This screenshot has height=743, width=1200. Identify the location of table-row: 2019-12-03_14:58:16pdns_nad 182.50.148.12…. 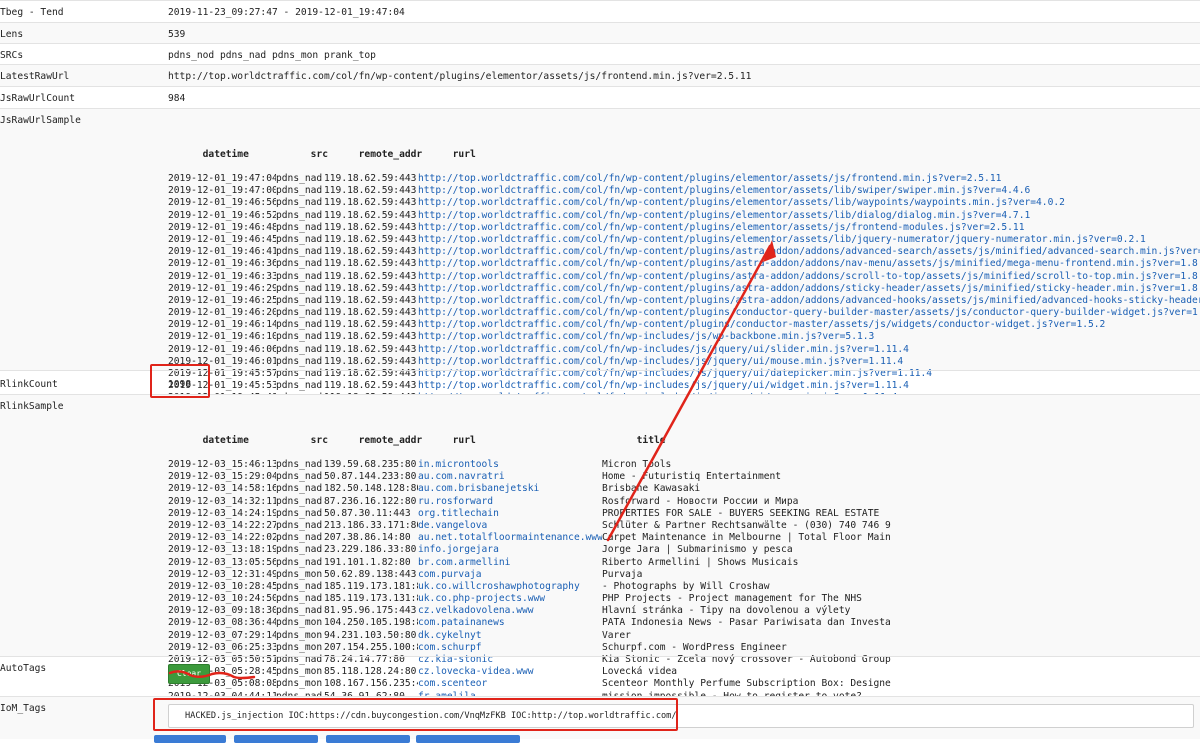
(555, 489).